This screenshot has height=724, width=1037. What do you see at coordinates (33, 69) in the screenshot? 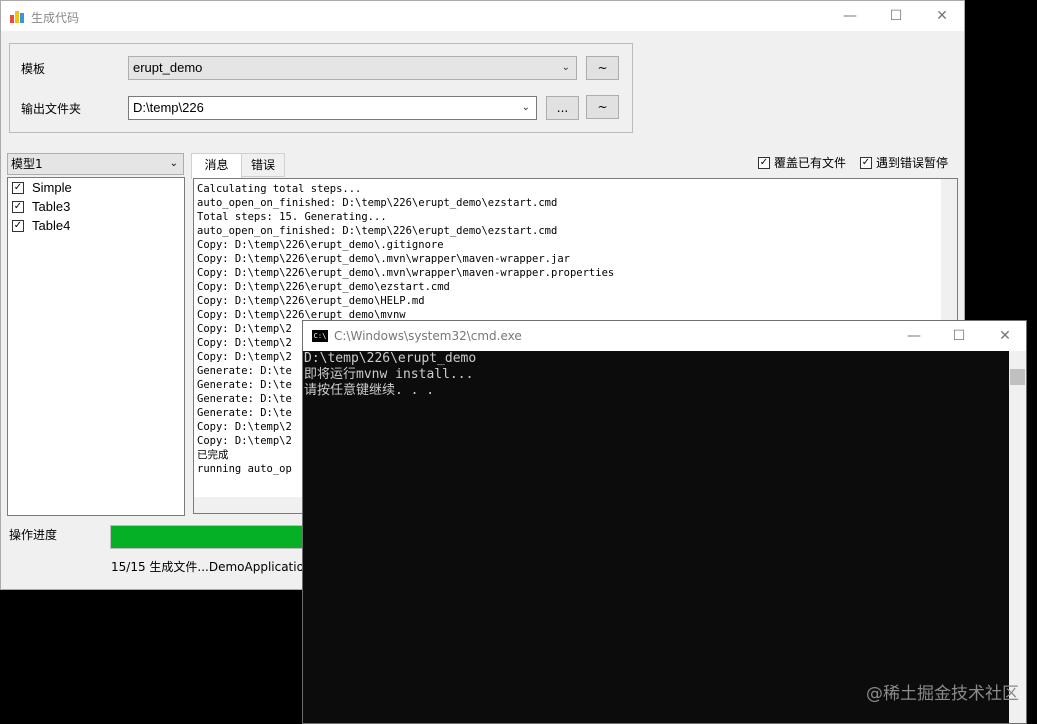
I see `template-label: 模板` at bounding box center [33, 69].